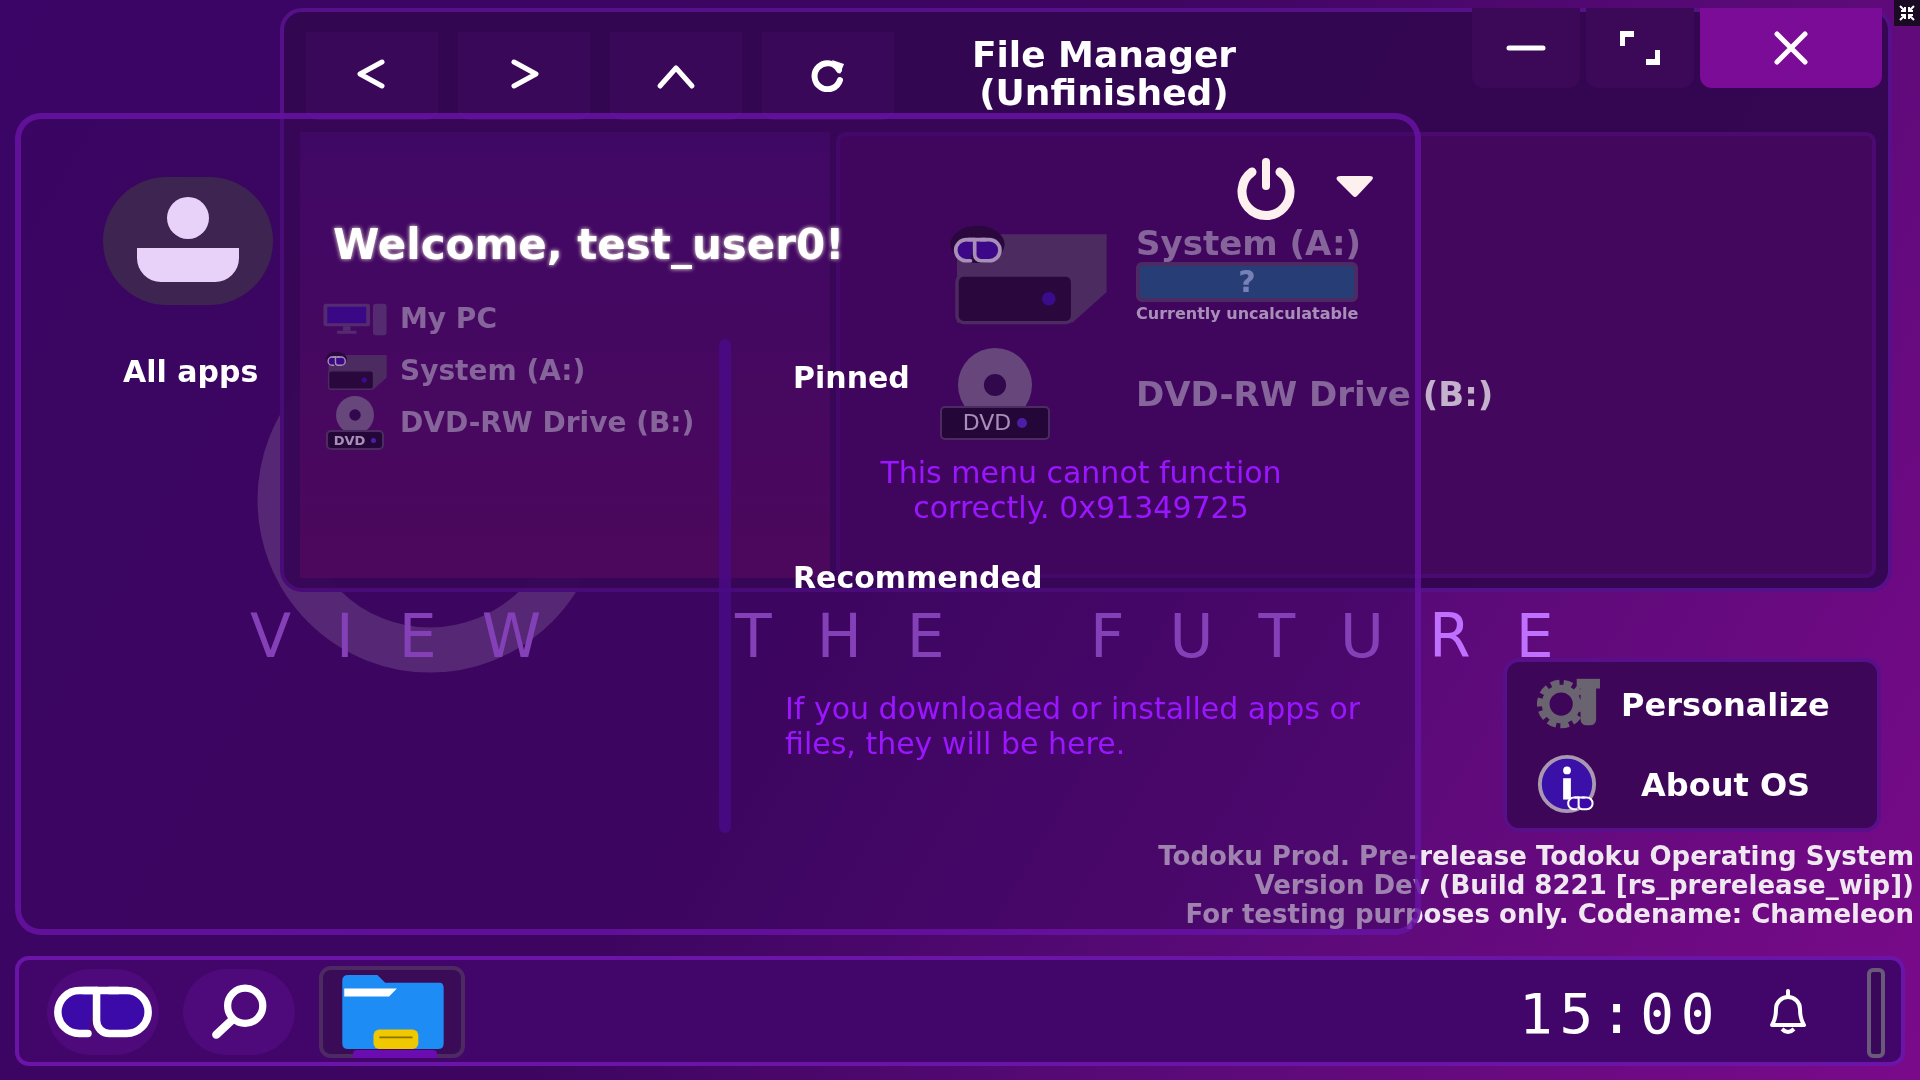 The image size is (1920, 1080). I want to click on show-desktop-button, so click(1876, 1013).